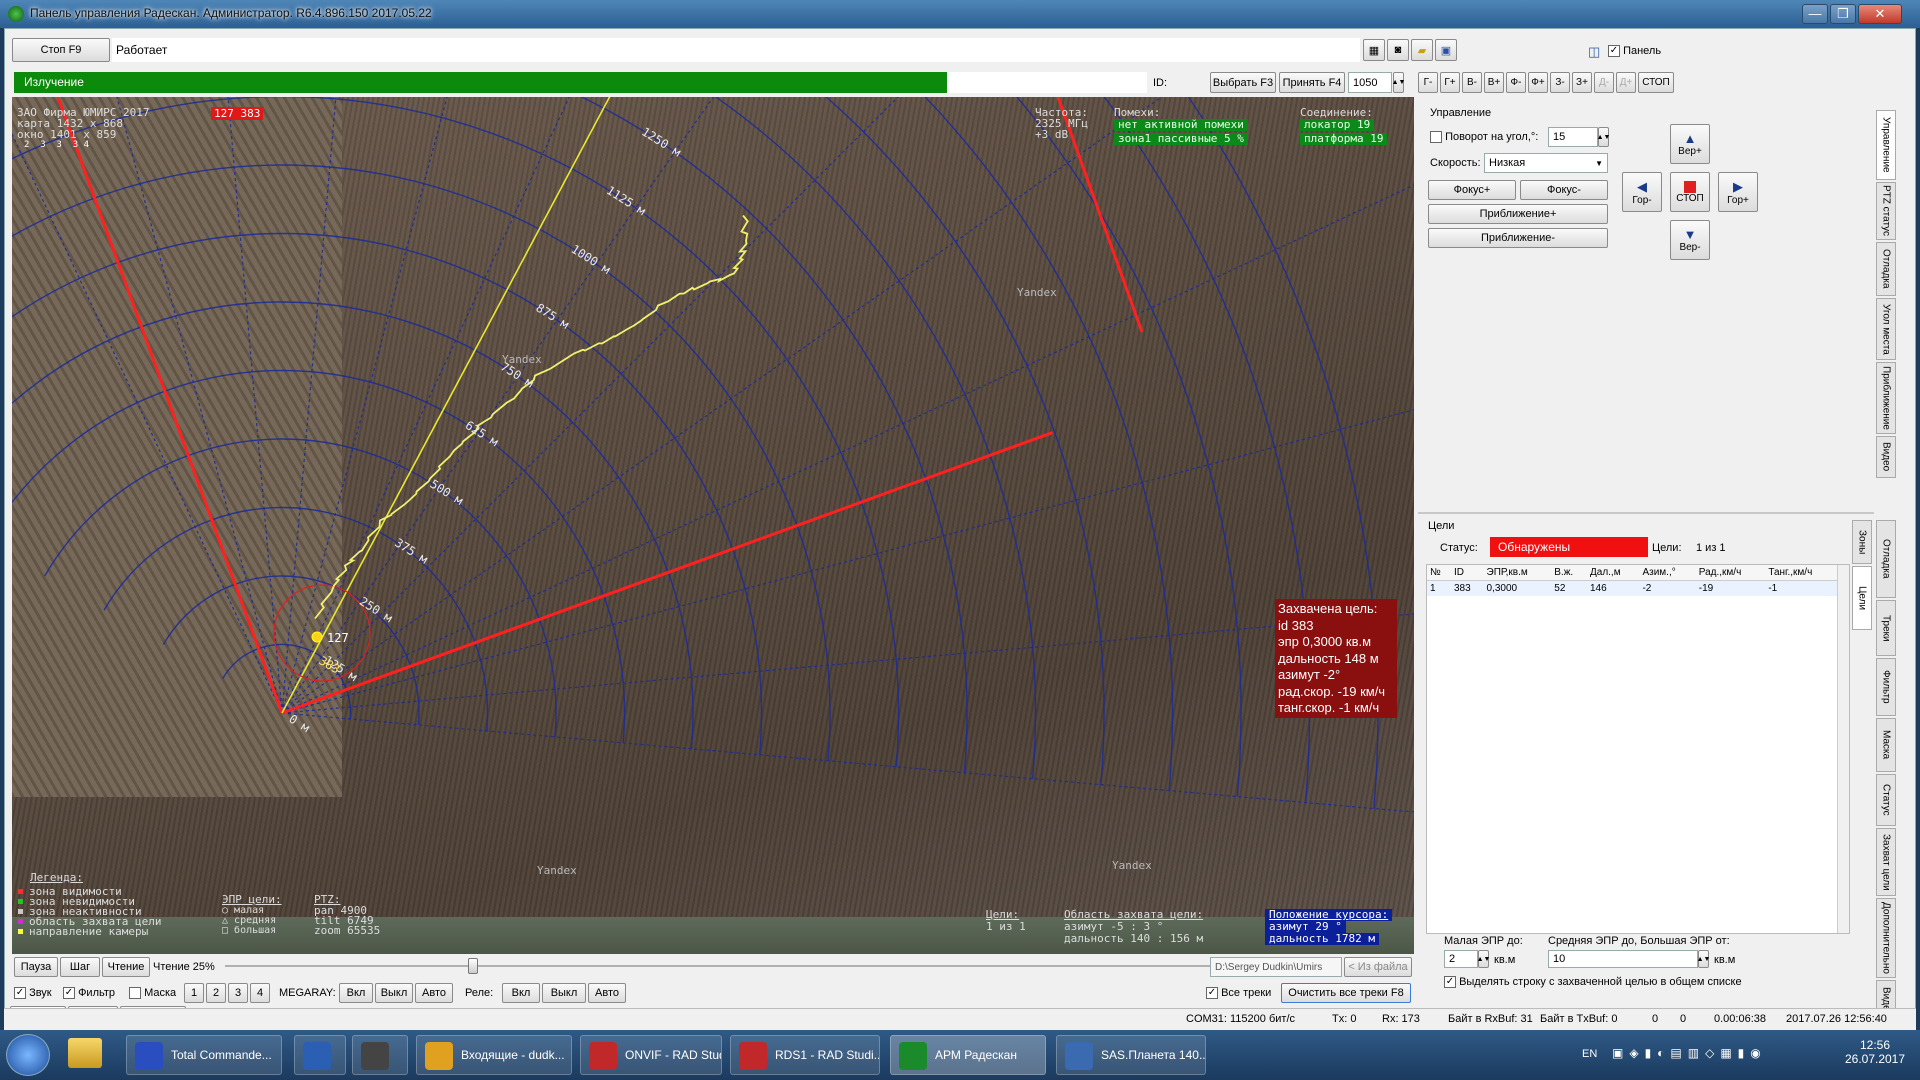  Describe the element at coordinates (1862, 542) in the screenshot. I see `right-tab-mid-0: Зоны` at that location.